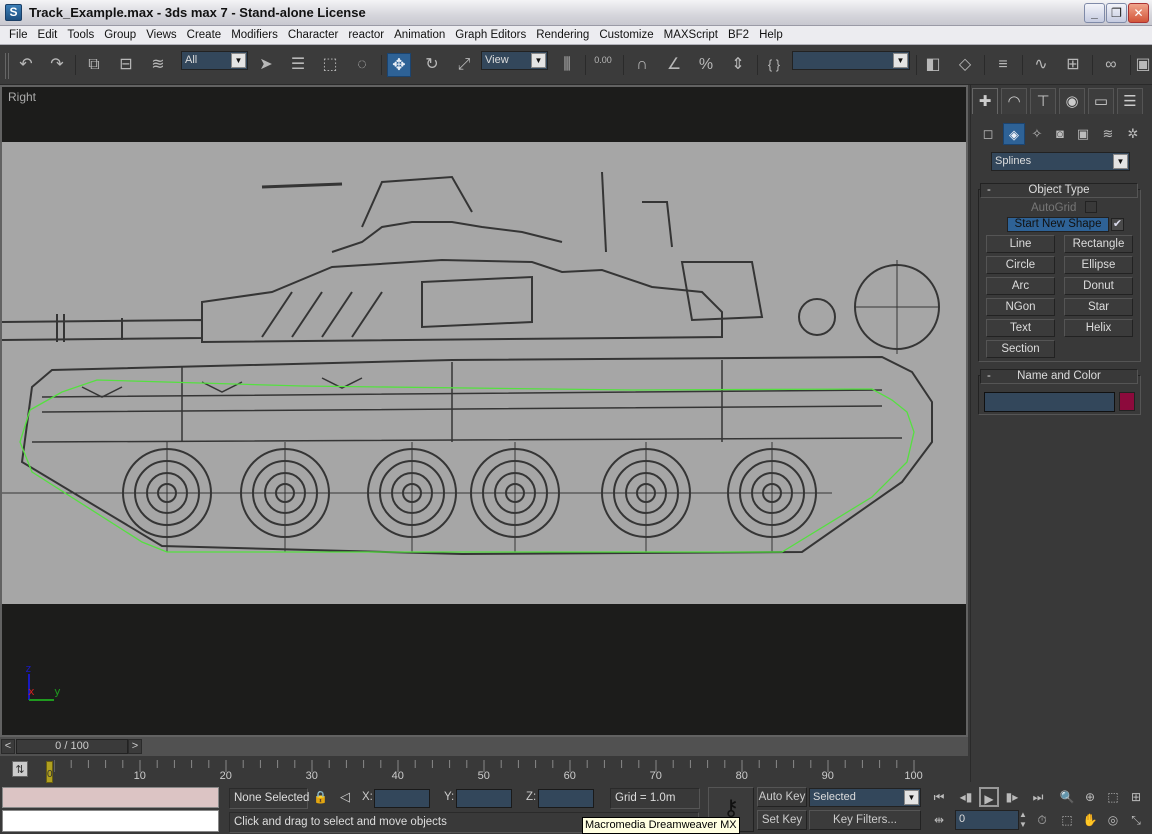 The image size is (1152, 834). What do you see at coordinates (1020, 286) in the screenshot?
I see `arc-button: Arc` at bounding box center [1020, 286].